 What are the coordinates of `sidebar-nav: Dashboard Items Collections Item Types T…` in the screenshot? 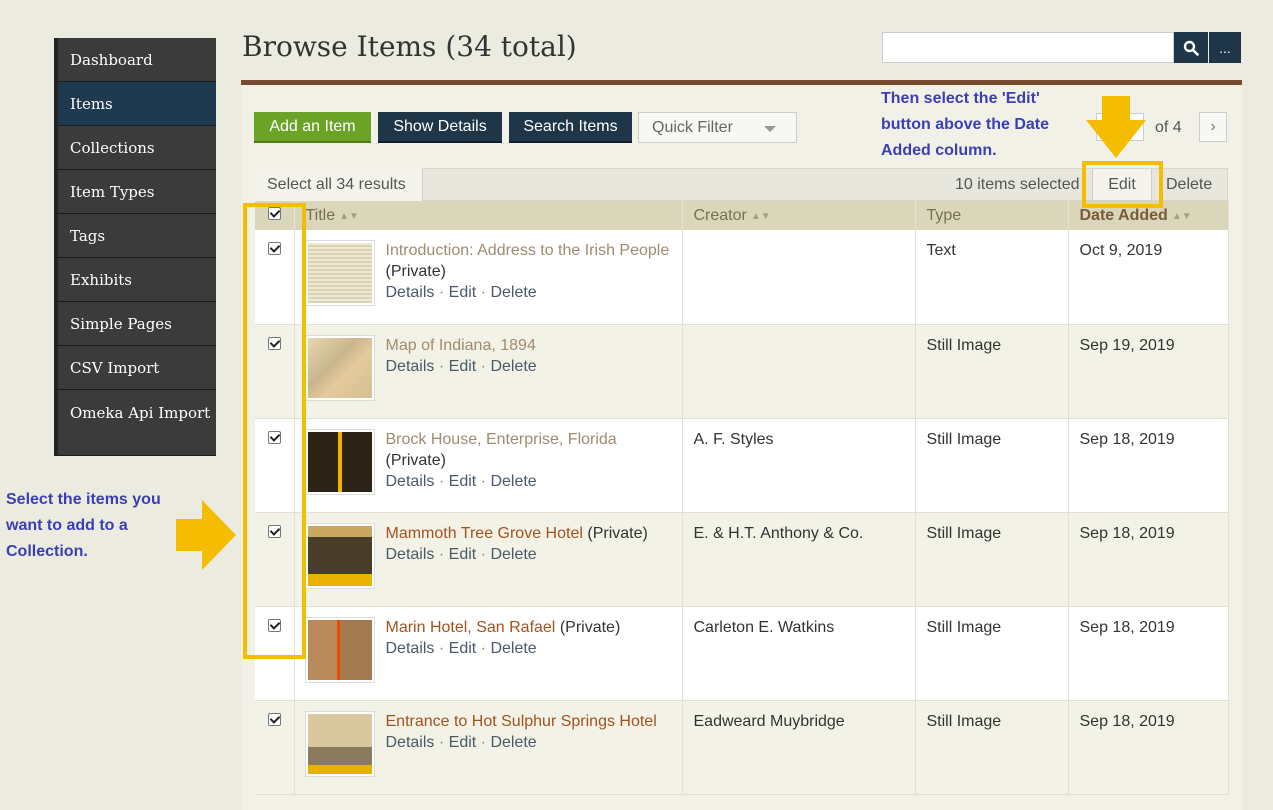 It's located at (135, 247).